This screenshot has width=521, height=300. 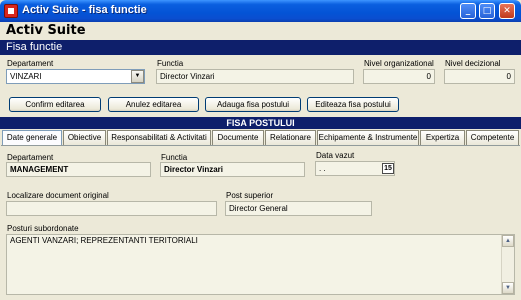 What do you see at coordinates (473, 63) in the screenshot?
I see `nivel-decizional-label: Nivel decizional` at bounding box center [473, 63].